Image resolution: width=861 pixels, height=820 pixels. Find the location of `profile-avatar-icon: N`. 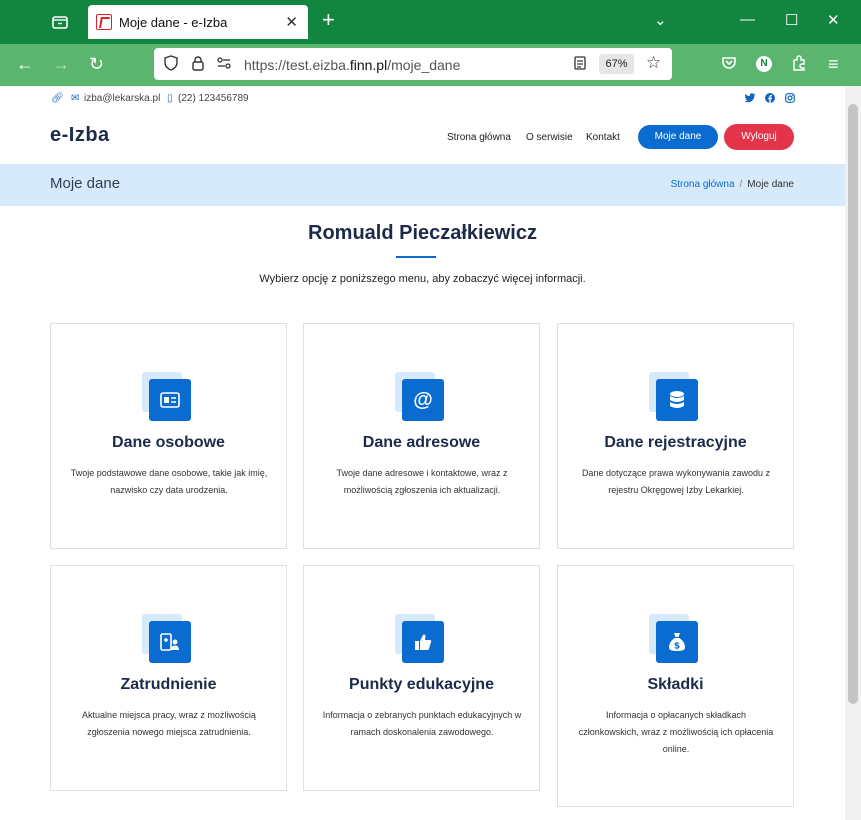

profile-avatar-icon: N is located at coordinates (764, 64).